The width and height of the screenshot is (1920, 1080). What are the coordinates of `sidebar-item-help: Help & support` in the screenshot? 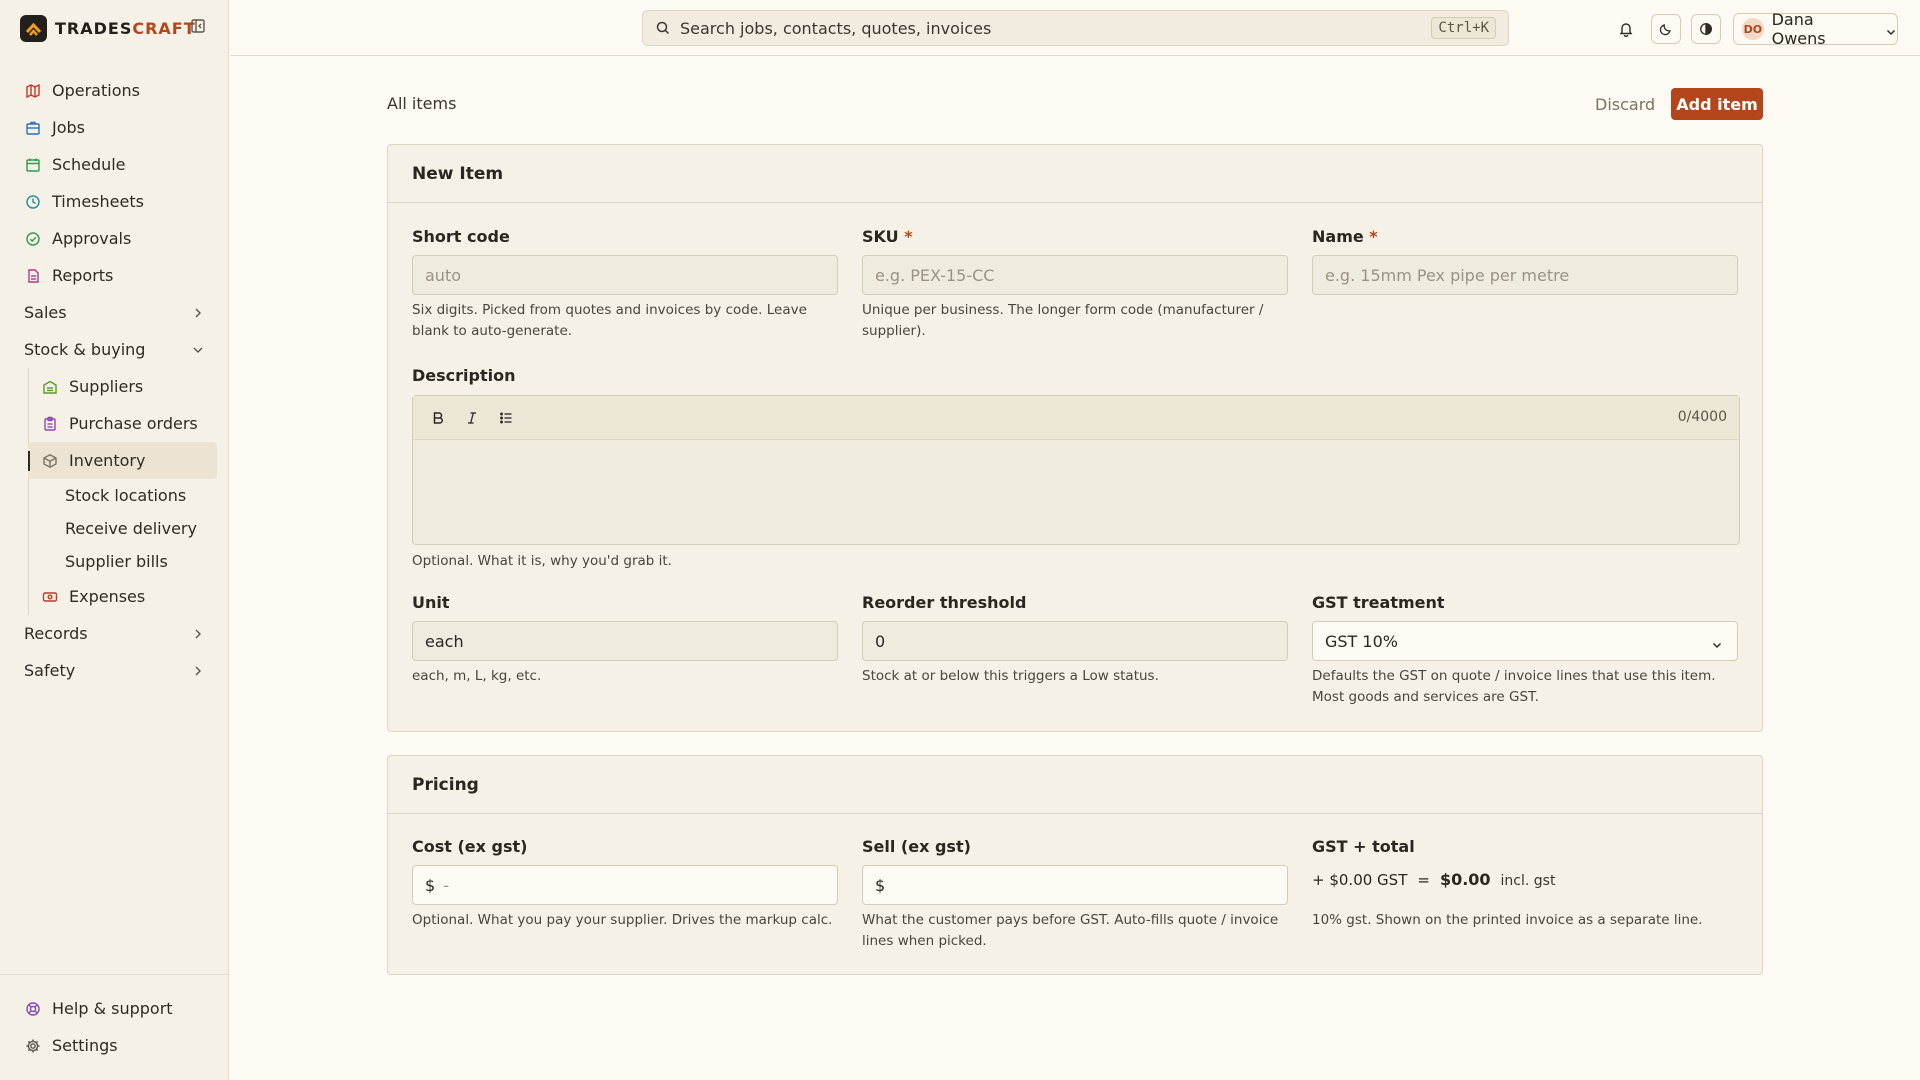 It's located at (114, 1008).